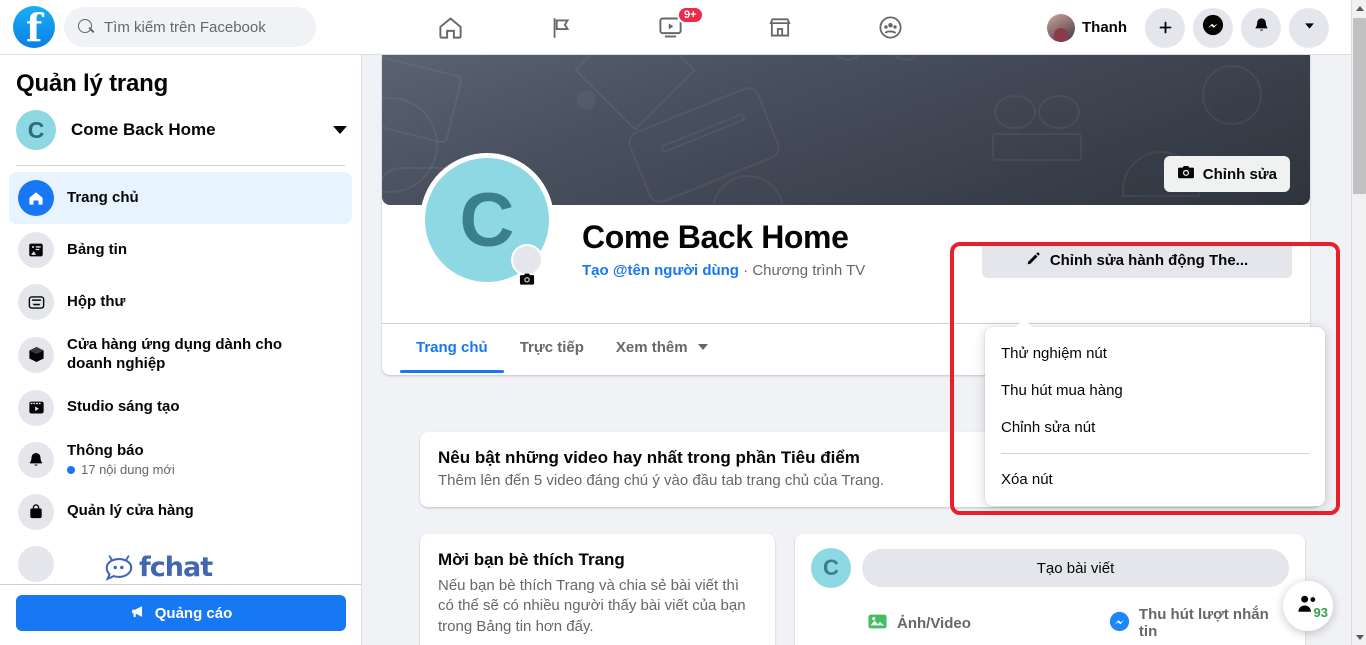 This screenshot has height=645, width=1366. What do you see at coordinates (36, 354) in the screenshot?
I see `app-store-box-icon` at bounding box center [36, 354].